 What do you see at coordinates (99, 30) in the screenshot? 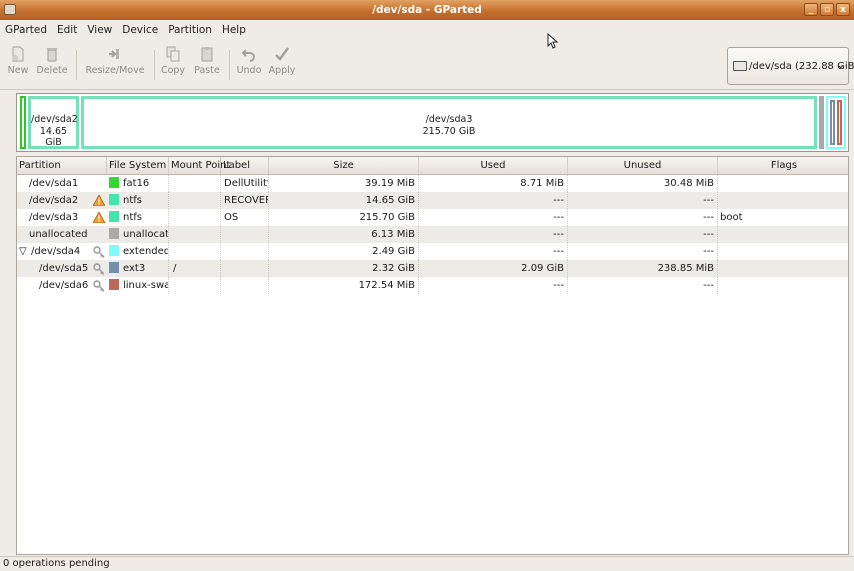
I see `menu-view: View` at bounding box center [99, 30].